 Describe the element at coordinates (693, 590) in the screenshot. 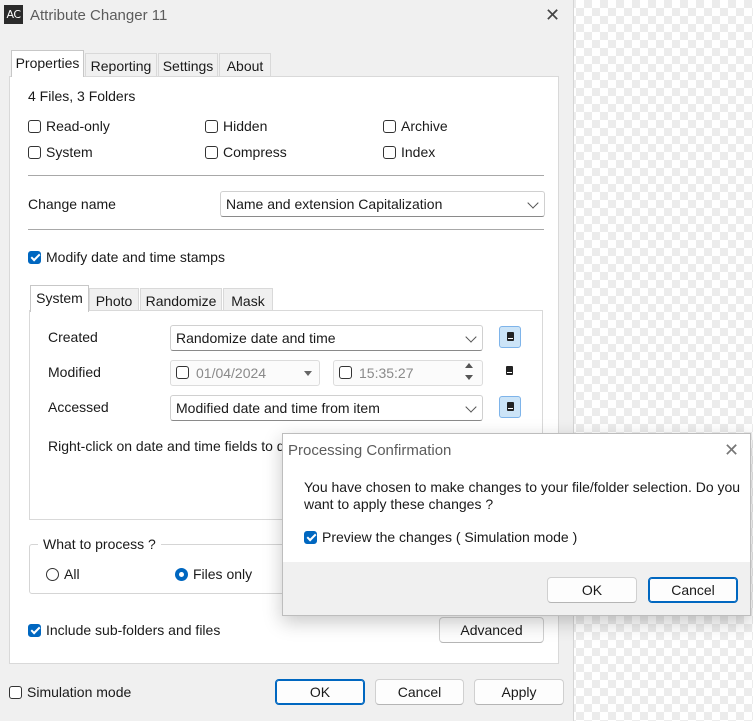

I see `dialog-cancel-button: Cancel` at that location.